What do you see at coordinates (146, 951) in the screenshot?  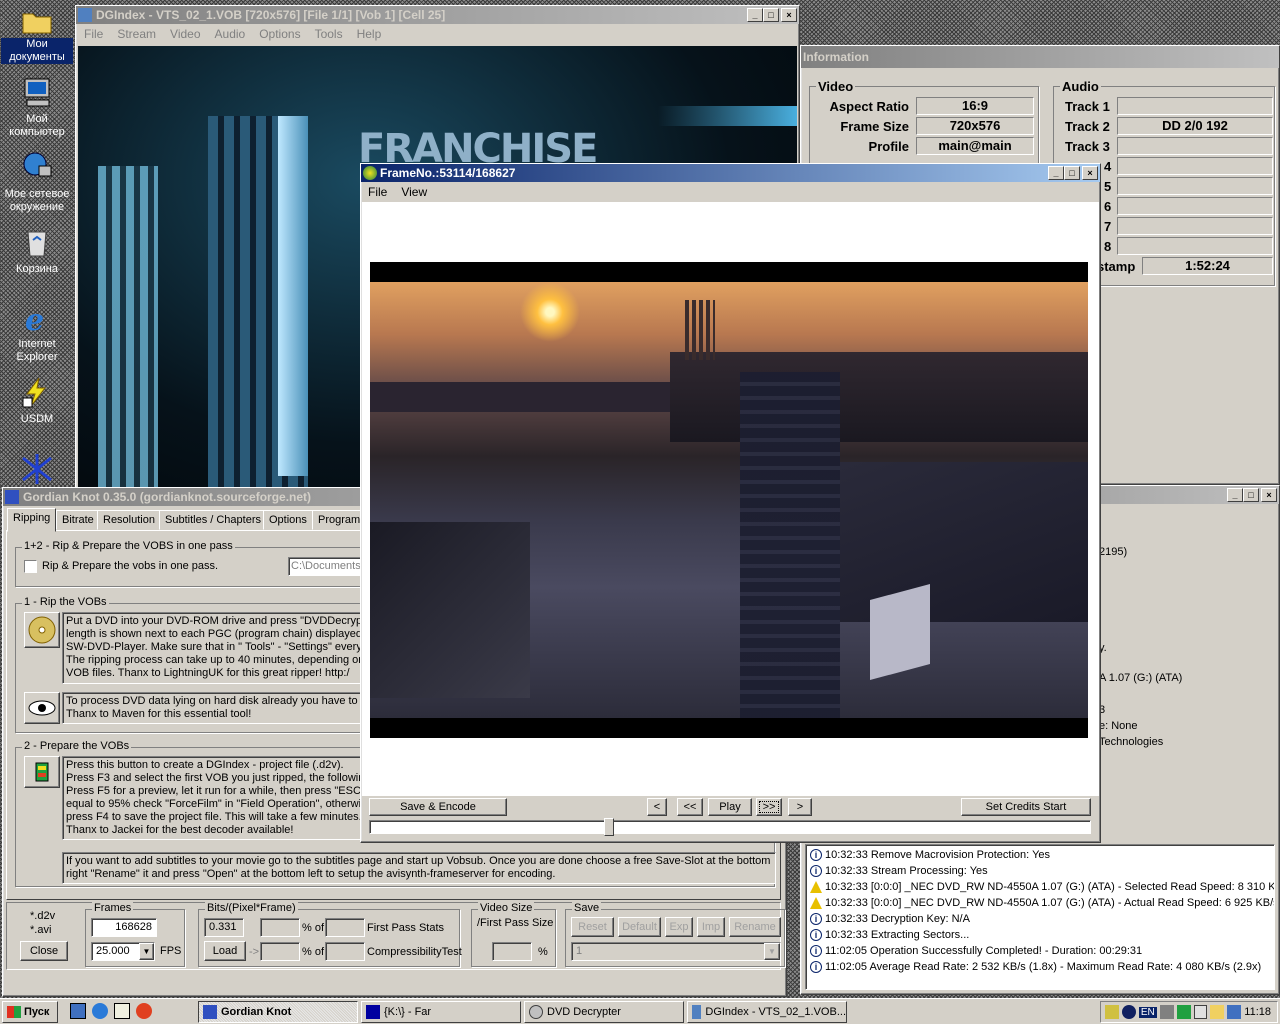 I see `fps-dropdown-icon: ▼` at bounding box center [146, 951].